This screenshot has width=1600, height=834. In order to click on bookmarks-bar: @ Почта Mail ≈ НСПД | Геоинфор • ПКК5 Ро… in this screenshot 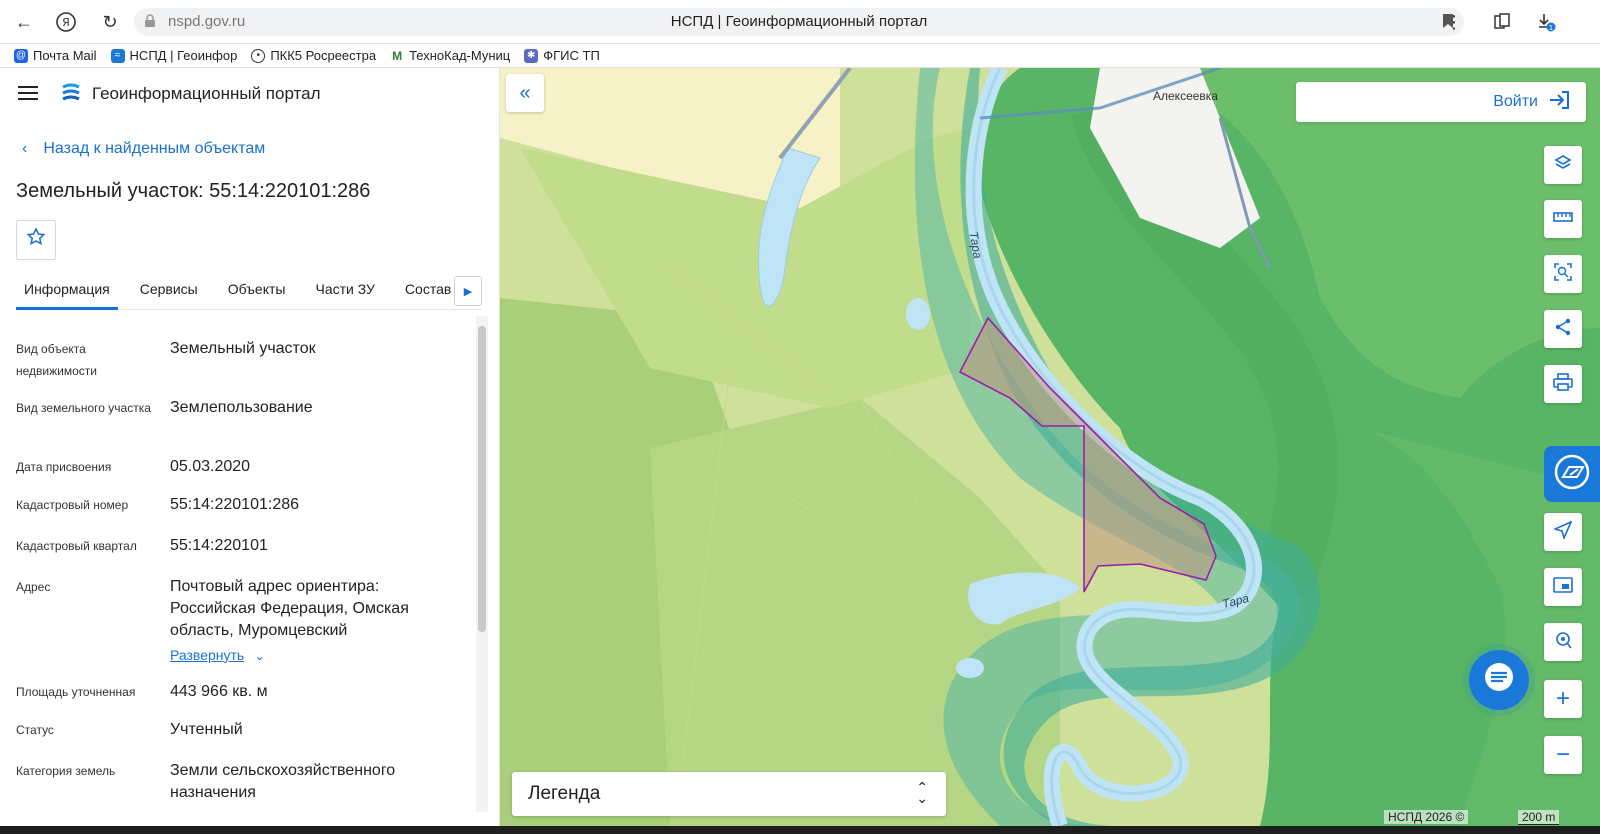, I will do `click(800, 56)`.